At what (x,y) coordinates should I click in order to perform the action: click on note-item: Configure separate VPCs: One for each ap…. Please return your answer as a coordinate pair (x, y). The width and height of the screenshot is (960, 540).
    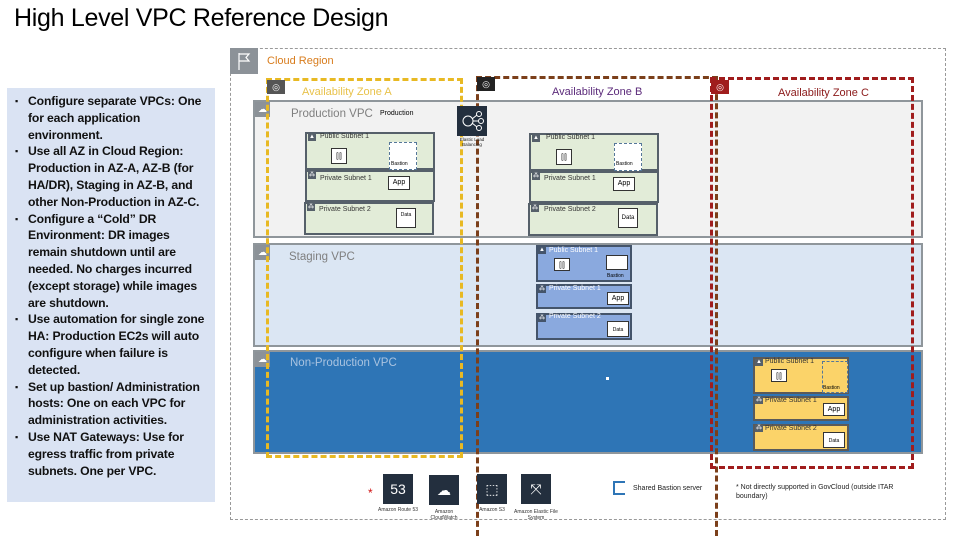
    Looking at the image, I should click on (112, 118).